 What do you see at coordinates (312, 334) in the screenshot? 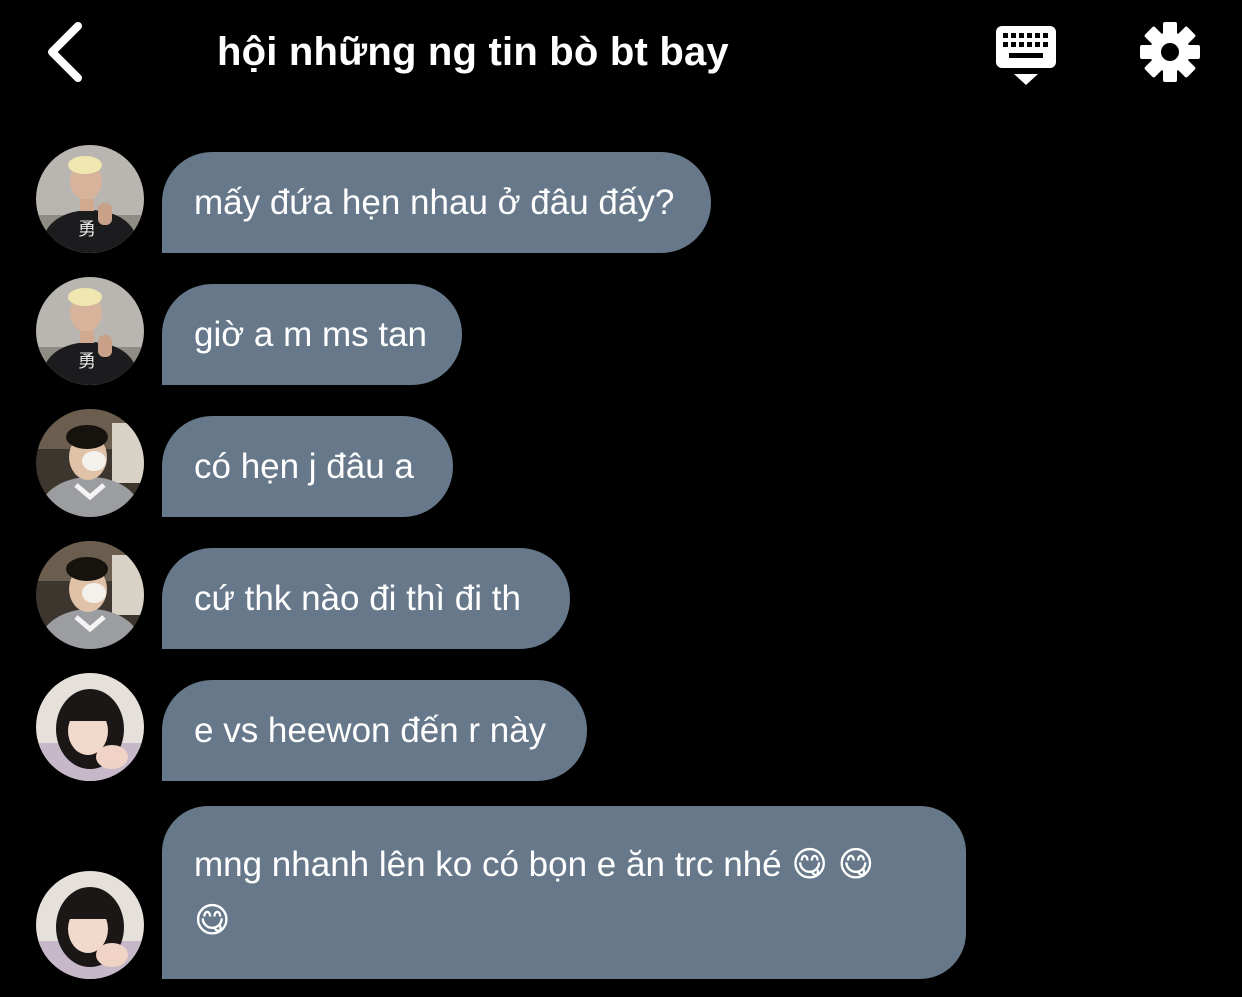
I see `message-bubble: giờ a m ms tan` at bounding box center [312, 334].